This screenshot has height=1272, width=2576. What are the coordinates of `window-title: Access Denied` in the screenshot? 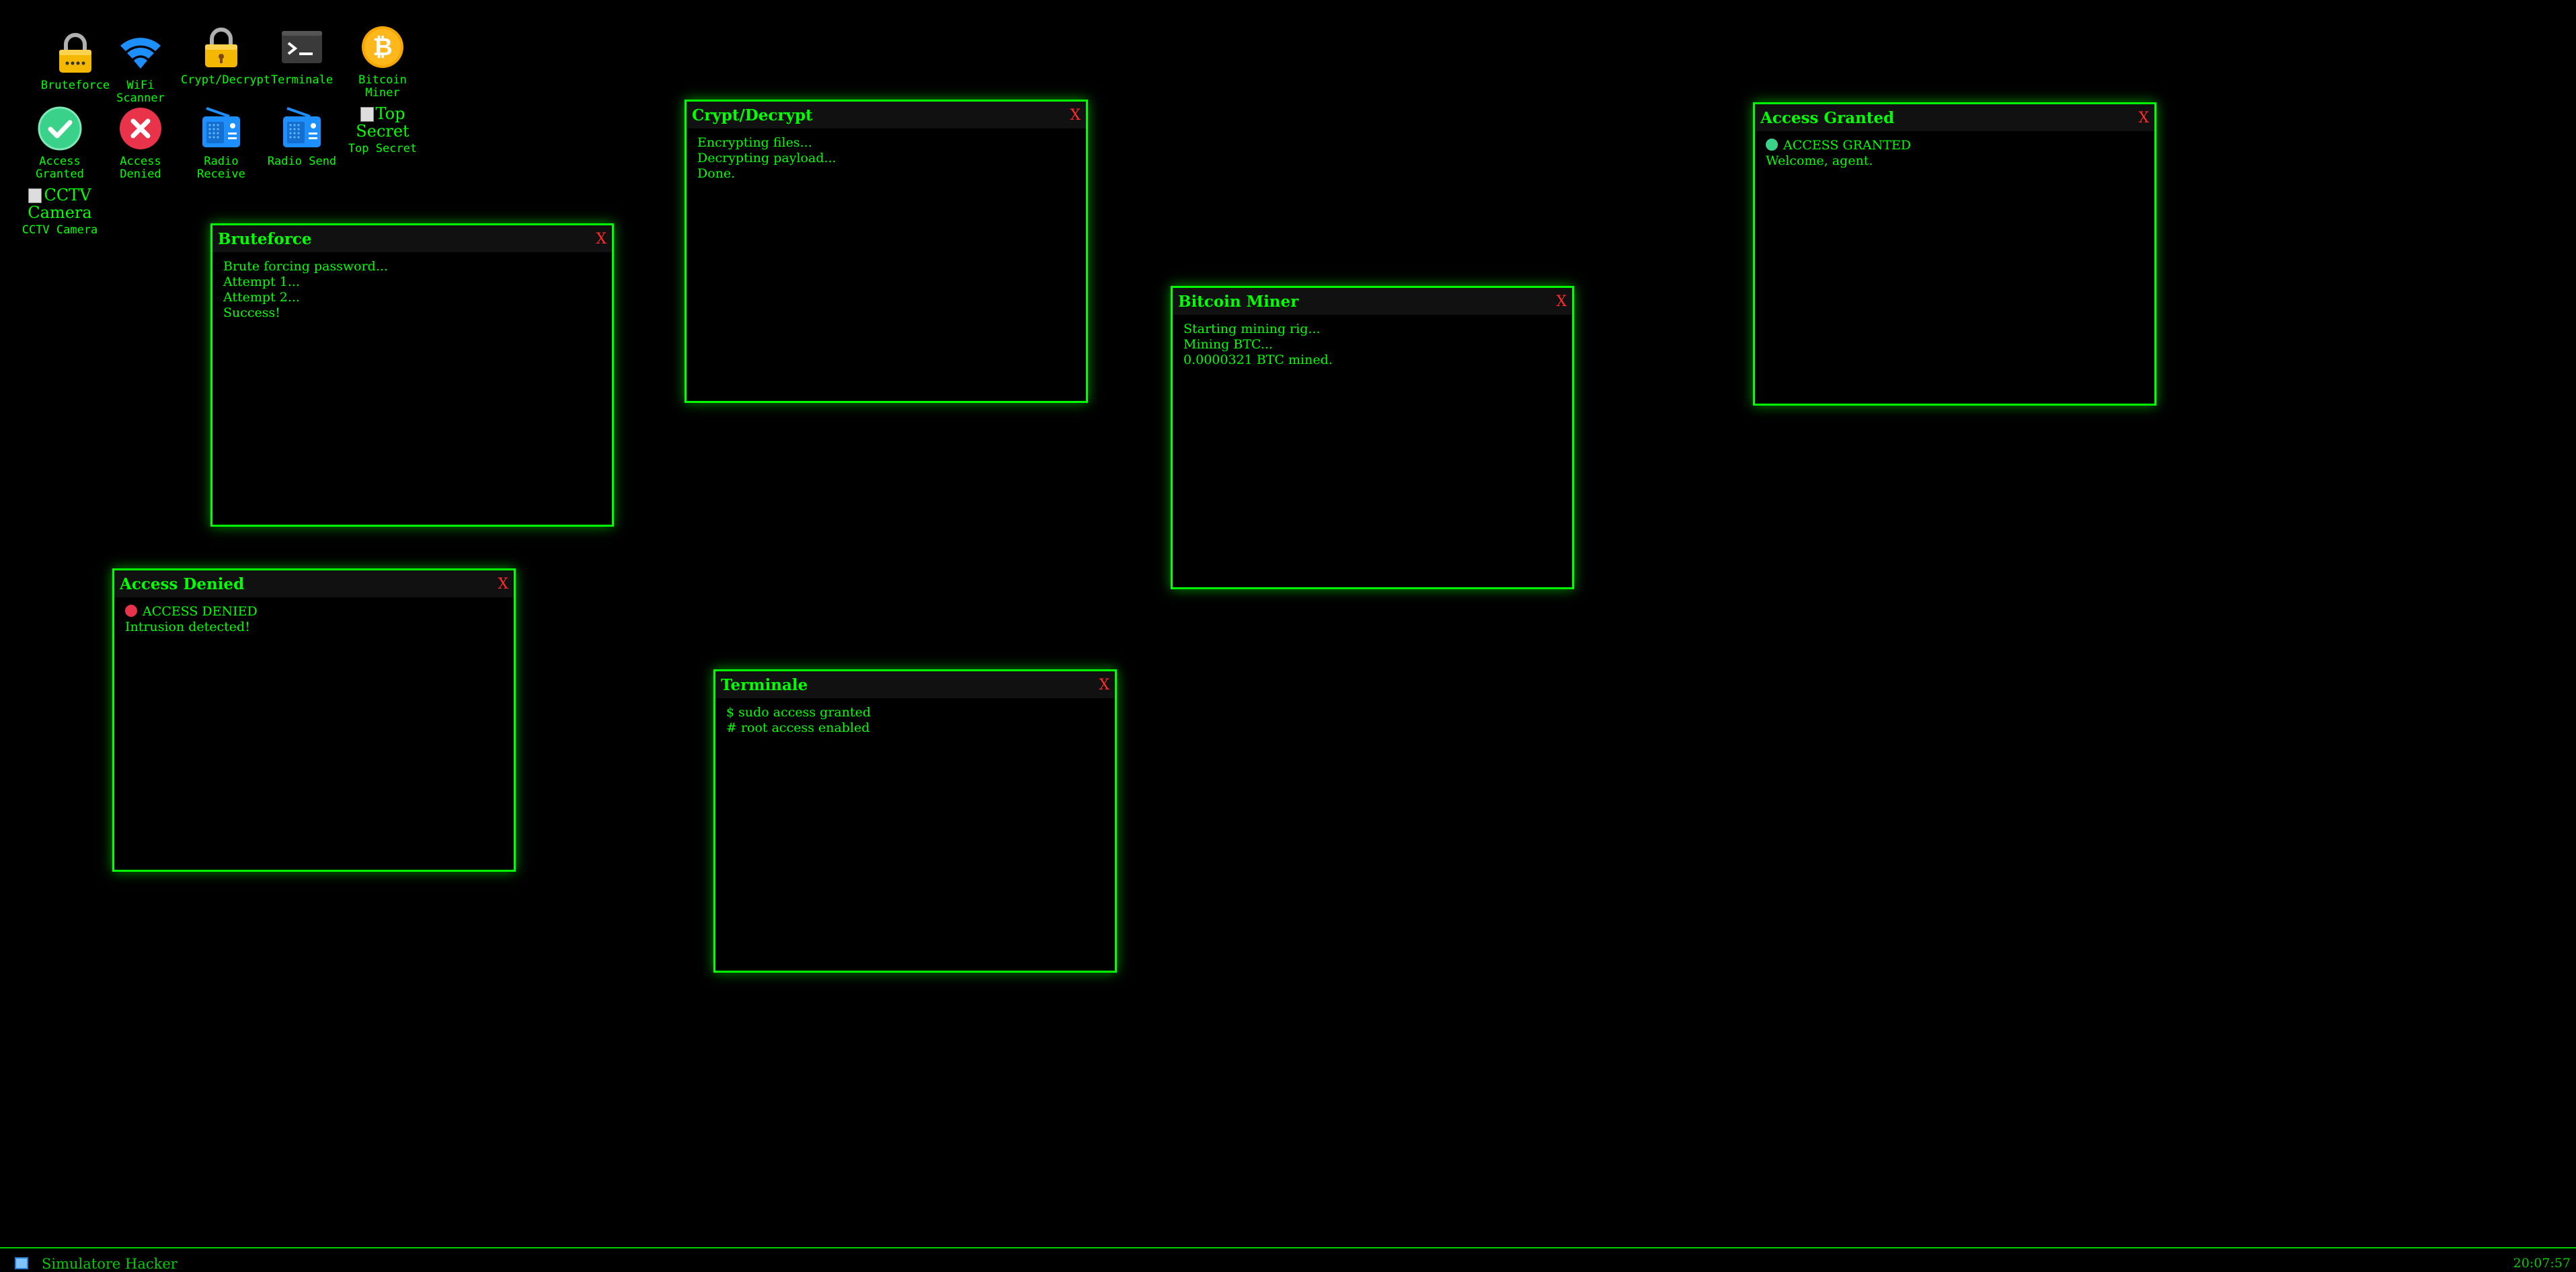 It's located at (182, 583).